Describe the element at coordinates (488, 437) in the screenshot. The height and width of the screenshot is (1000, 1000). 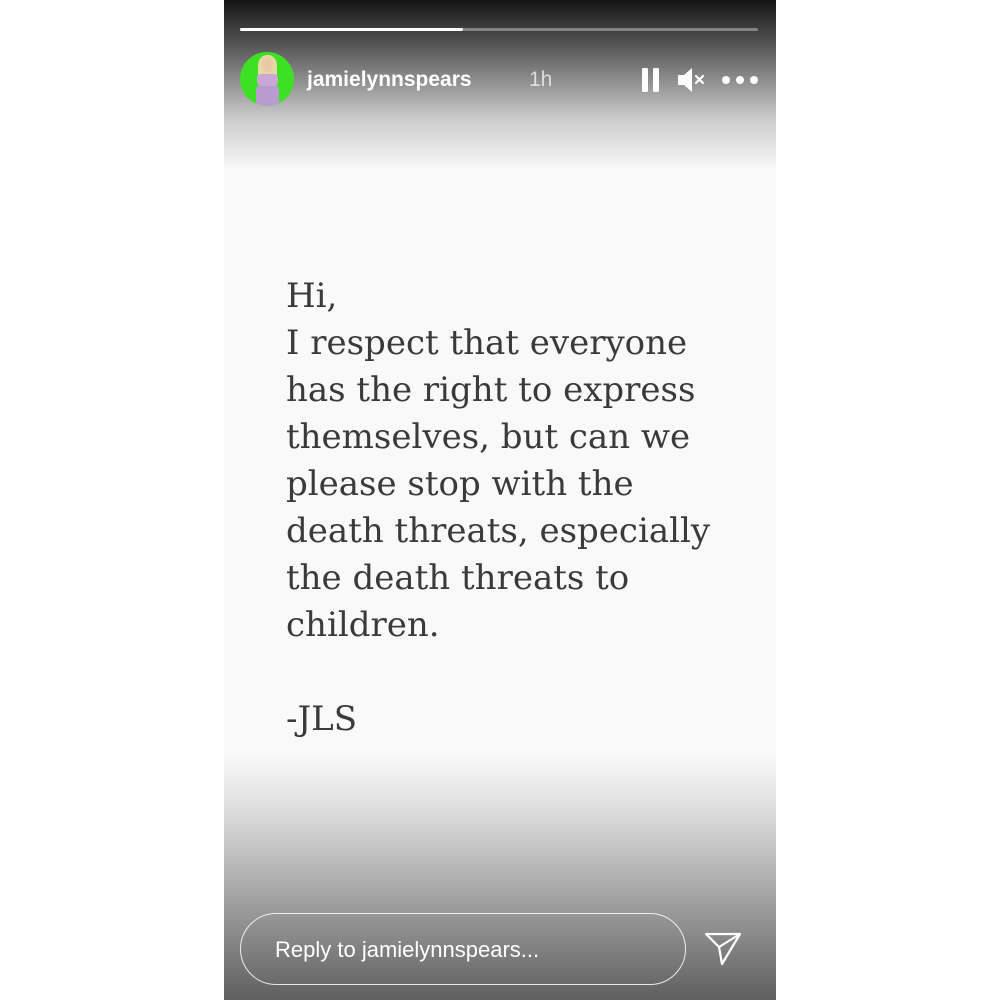
I see `message-line: themselves, but can we` at that location.